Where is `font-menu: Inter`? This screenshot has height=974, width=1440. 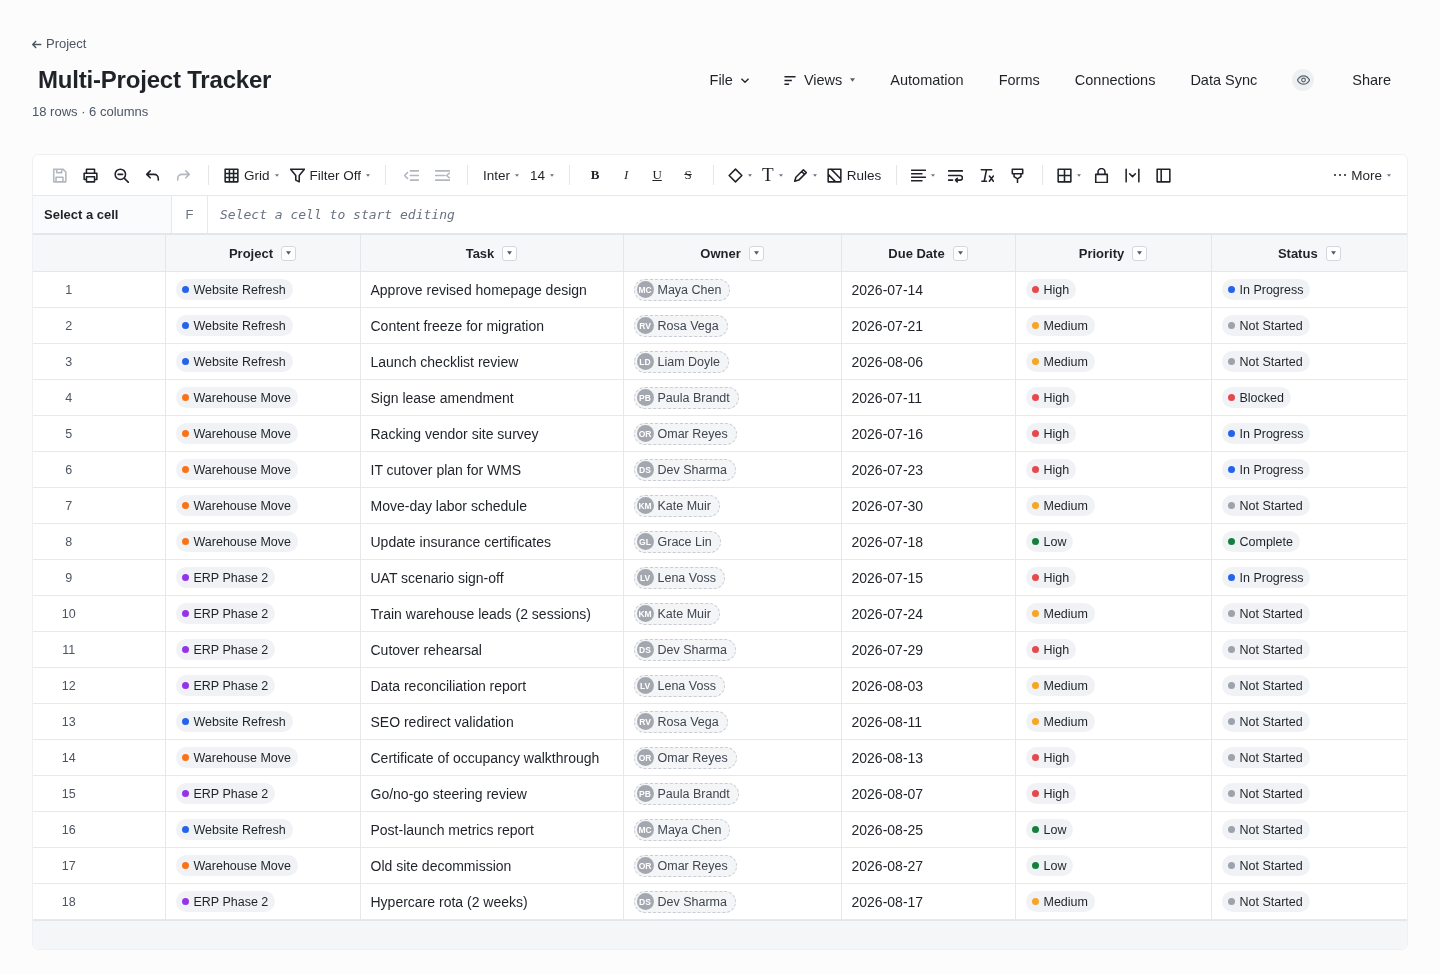
font-menu: Inter is located at coordinates (501, 175).